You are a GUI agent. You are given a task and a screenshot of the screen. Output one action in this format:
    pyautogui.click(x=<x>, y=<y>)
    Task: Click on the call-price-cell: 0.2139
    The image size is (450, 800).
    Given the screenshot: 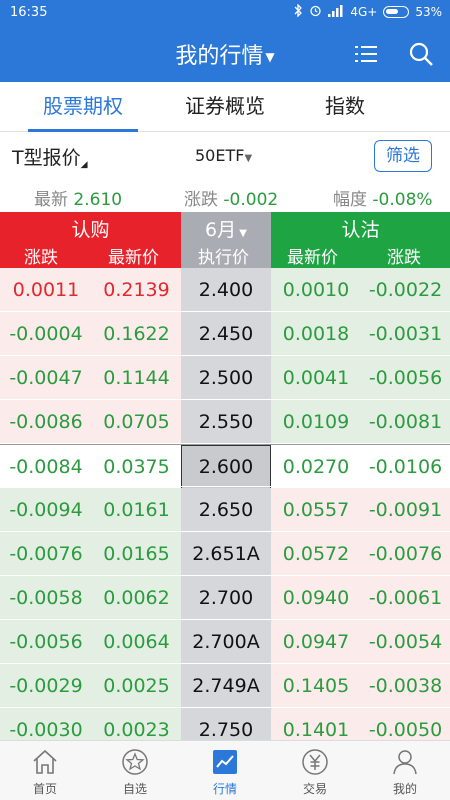 What is the action you would take?
    pyautogui.click(x=136, y=290)
    